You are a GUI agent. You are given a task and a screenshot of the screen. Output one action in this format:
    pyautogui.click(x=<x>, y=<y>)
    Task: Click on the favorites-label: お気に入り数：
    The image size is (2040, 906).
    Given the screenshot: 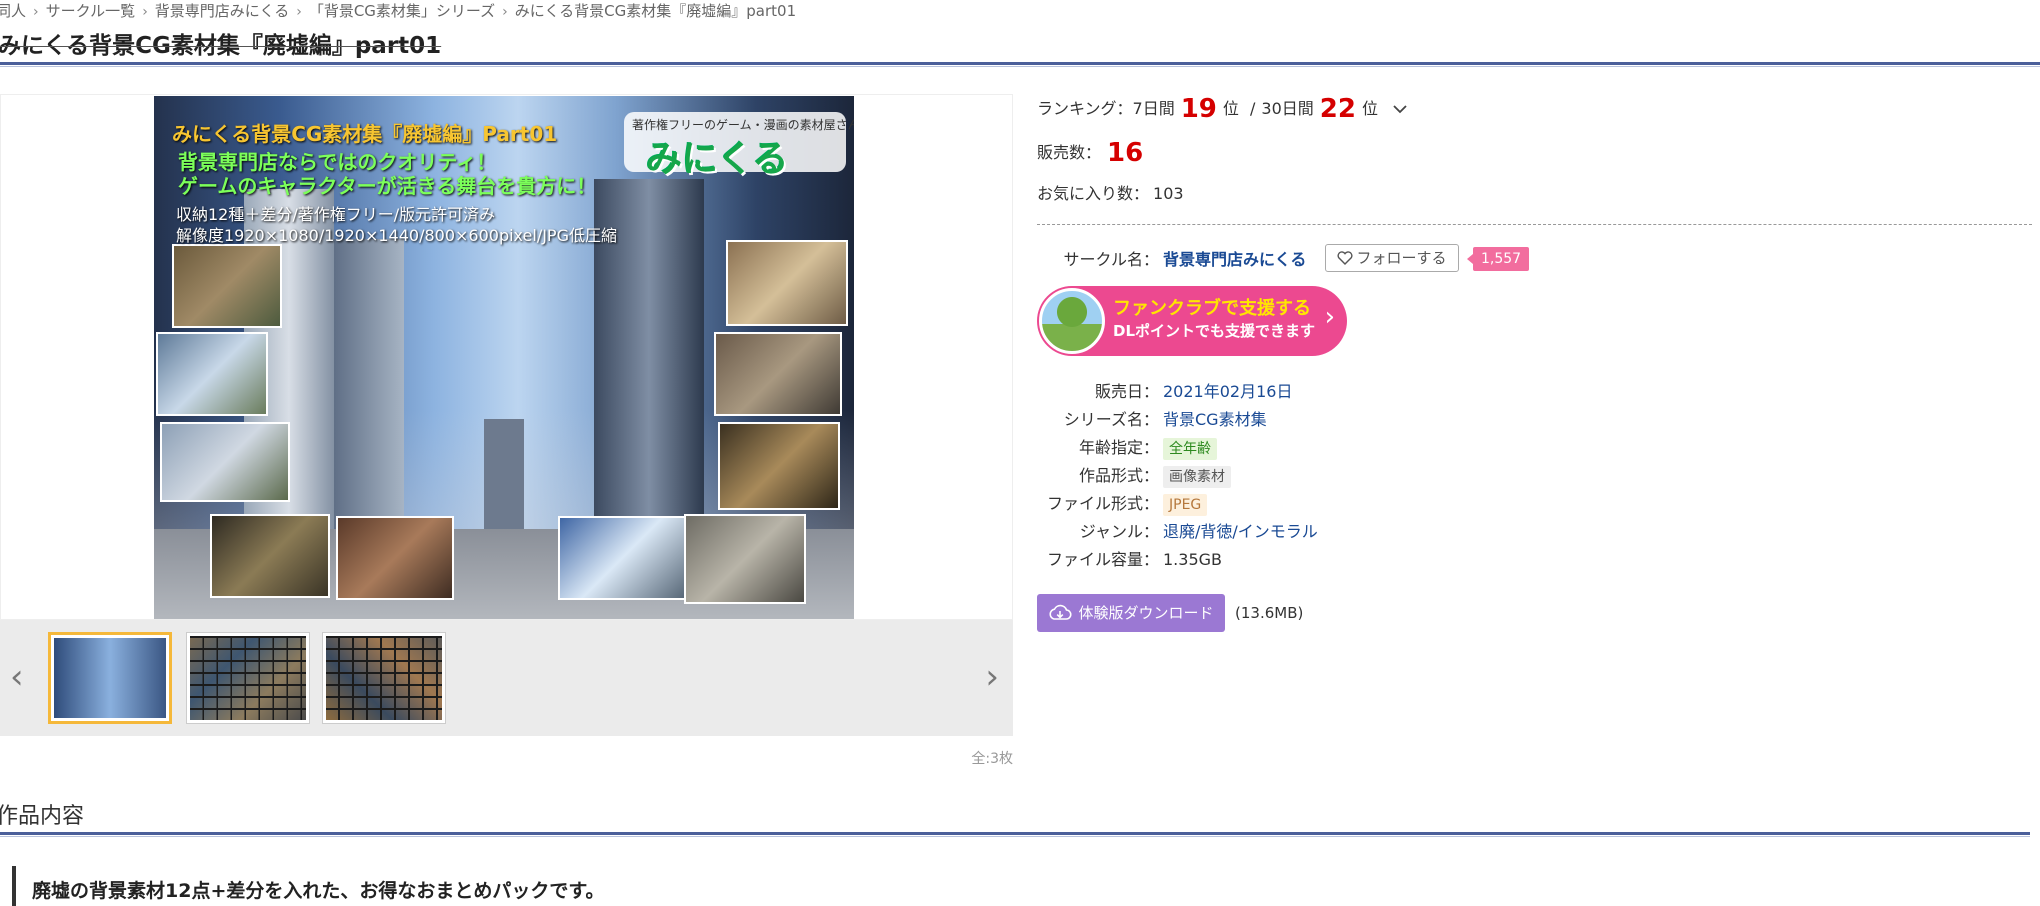 What is the action you would take?
    pyautogui.click(x=1093, y=193)
    